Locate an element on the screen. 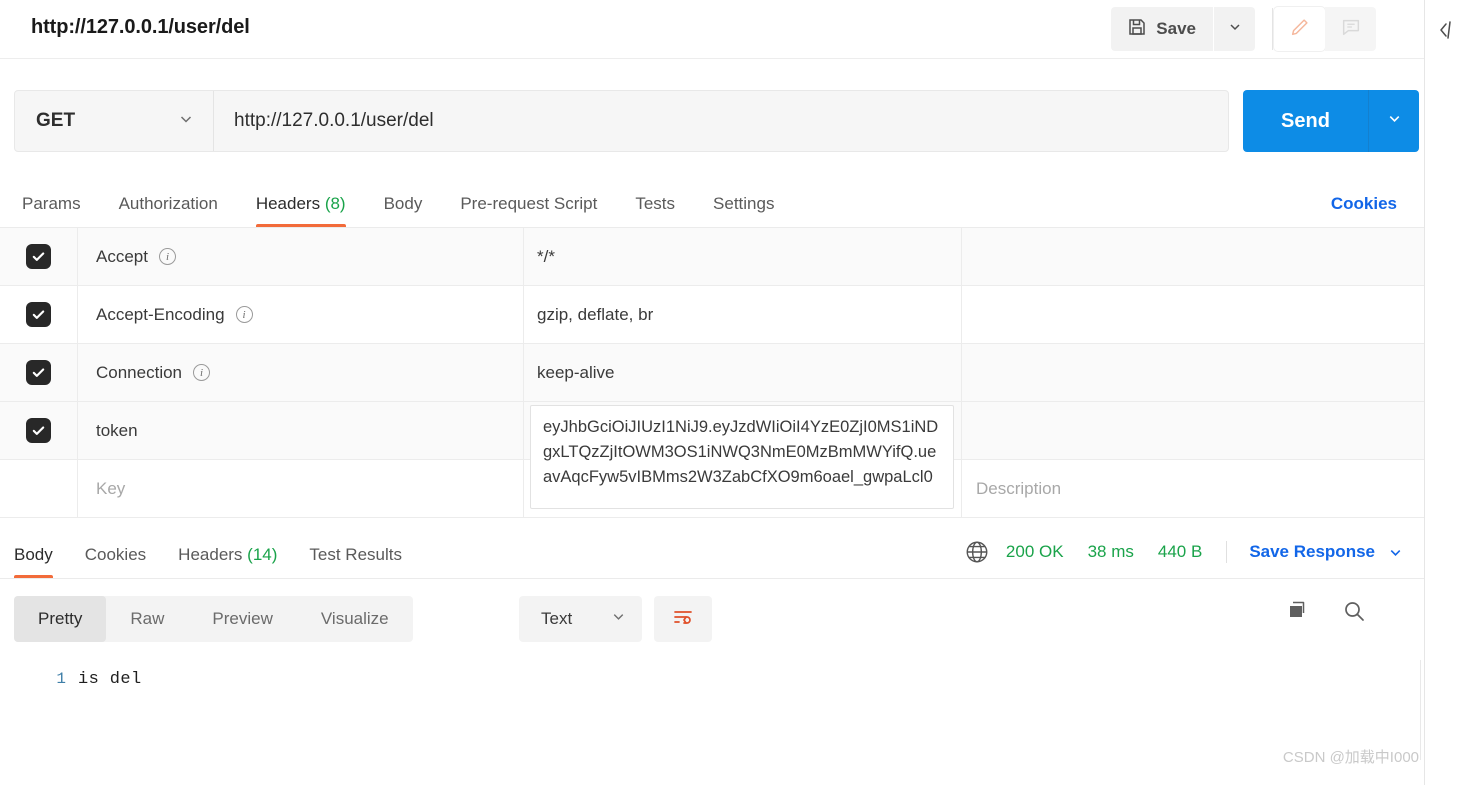 The width and height of the screenshot is (1477, 785). url-input is located at coordinates (721, 121).